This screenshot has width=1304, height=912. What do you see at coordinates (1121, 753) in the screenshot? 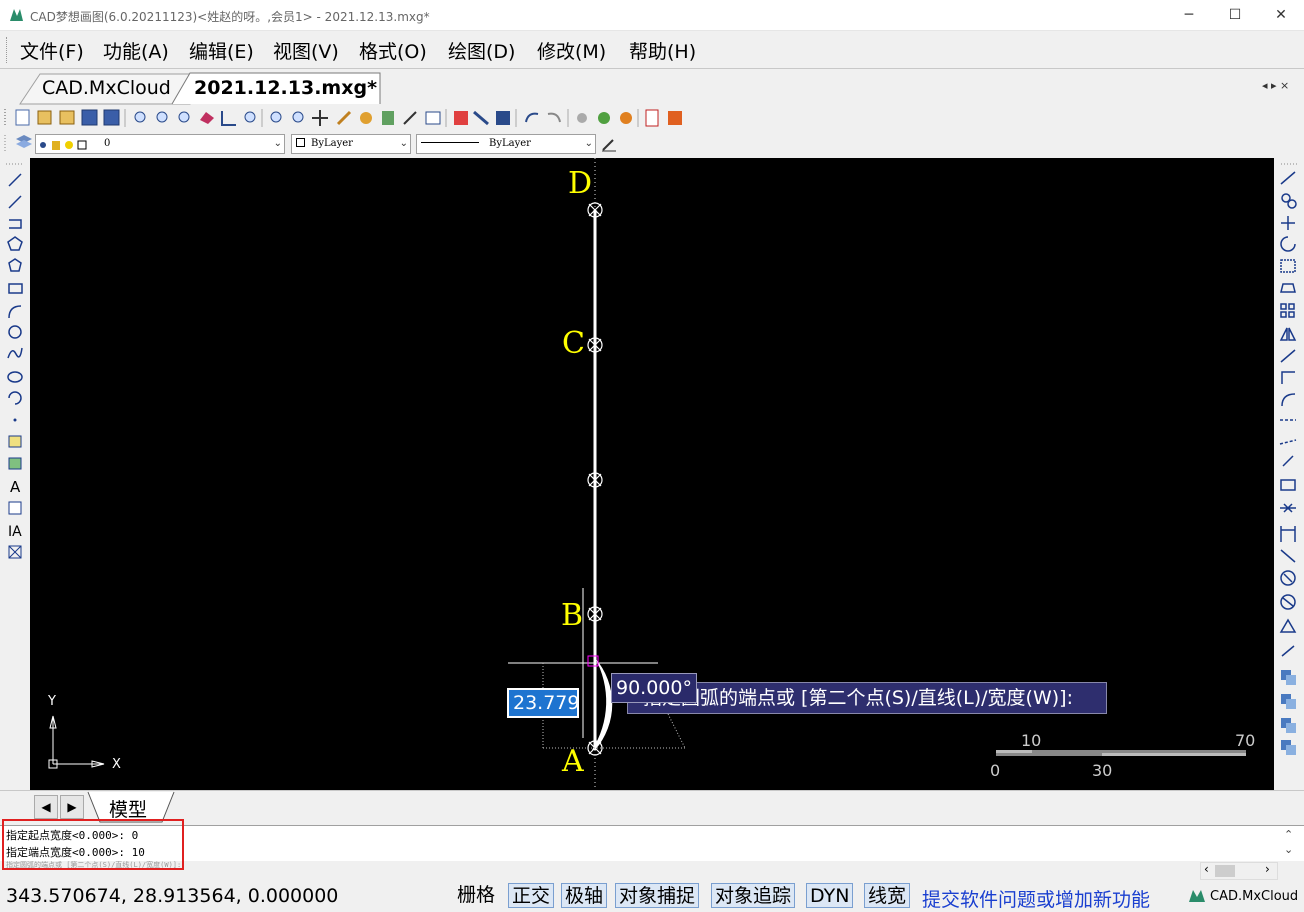
I see `scale-bar` at bounding box center [1121, 753].